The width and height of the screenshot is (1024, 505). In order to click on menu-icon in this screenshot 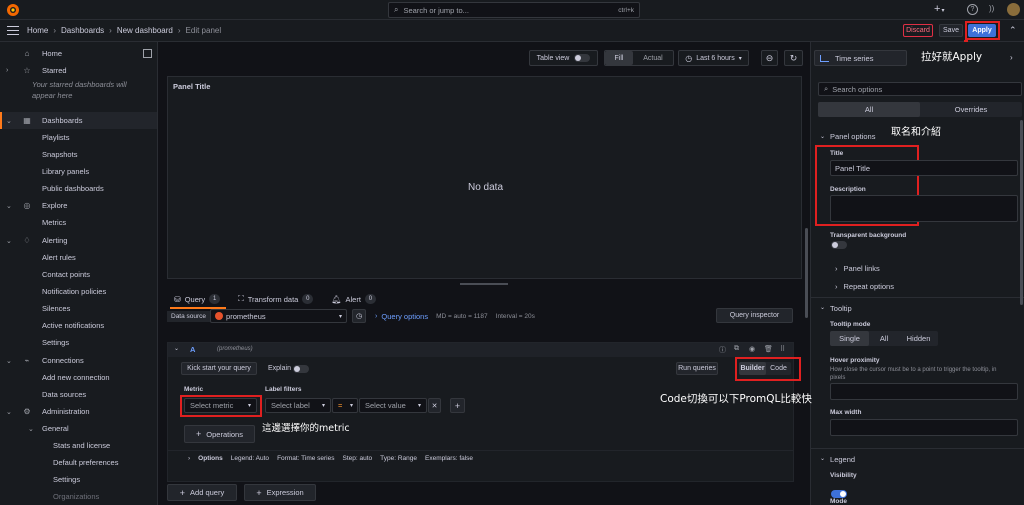, I will do `click(13, 30)`.